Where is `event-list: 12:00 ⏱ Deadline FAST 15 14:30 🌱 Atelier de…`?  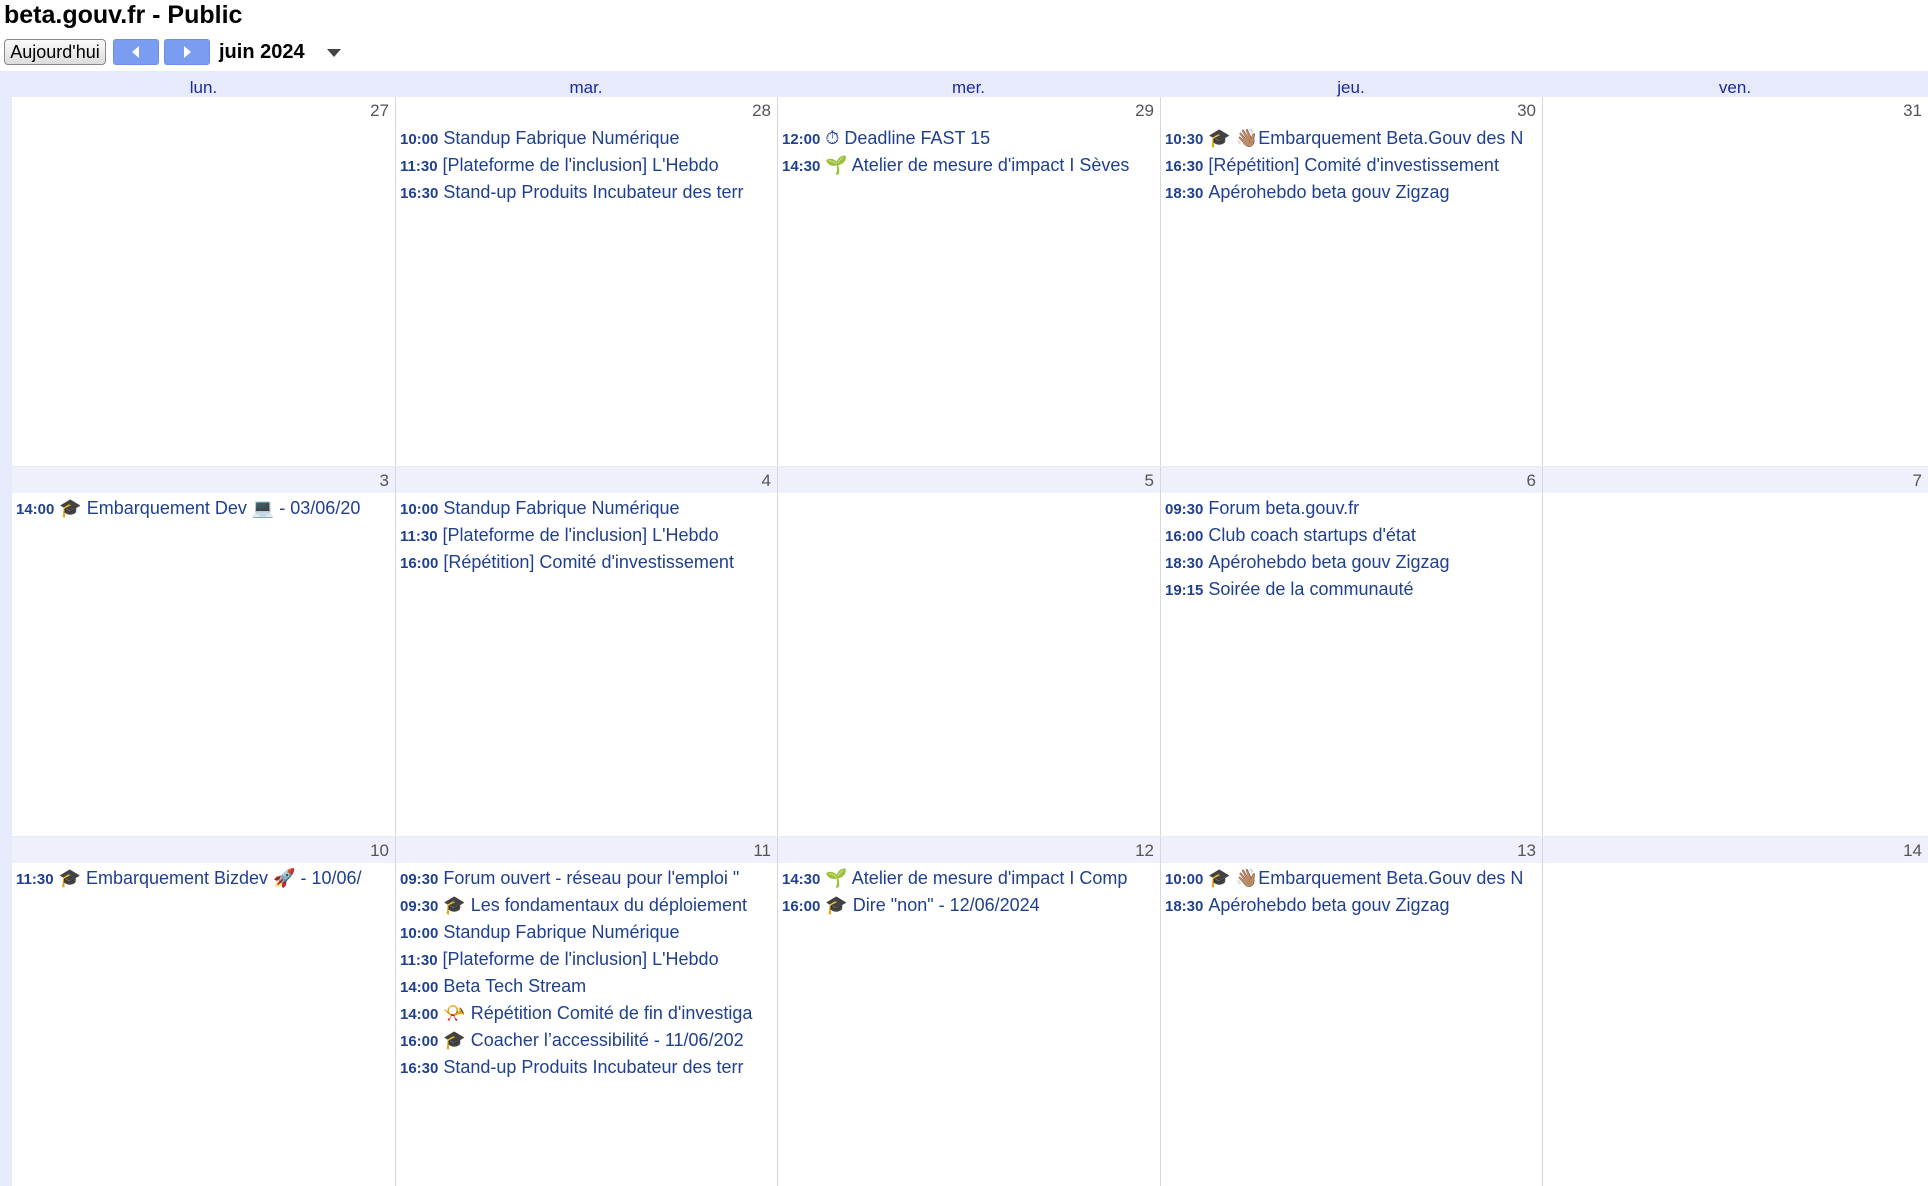
event-list: 12:00 ⏱ Deadline FAST 15 14:30 🌱 Atelier de… is located at coordinates (969, 151).